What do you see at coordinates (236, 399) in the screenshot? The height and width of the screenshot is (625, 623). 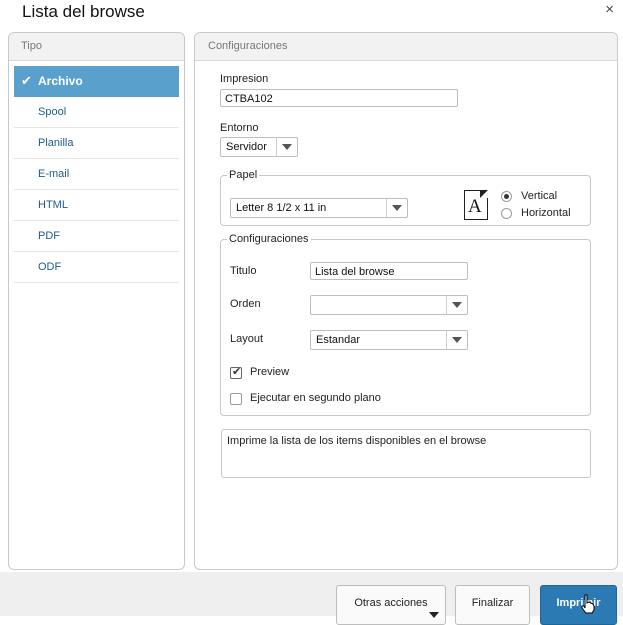 I see `segundo-plano-checkbox` at bounding box center [236, 399].